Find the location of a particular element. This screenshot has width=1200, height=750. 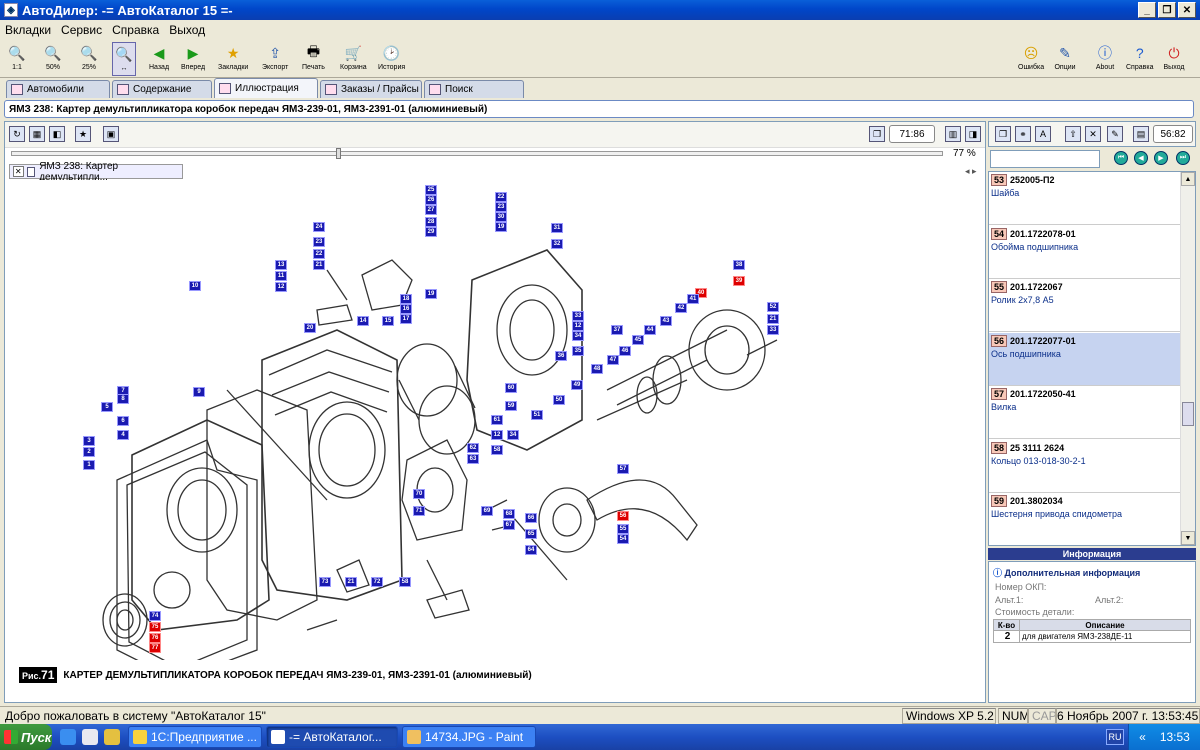

last-icon: ⏭ is located at coordinates (1183, 158).